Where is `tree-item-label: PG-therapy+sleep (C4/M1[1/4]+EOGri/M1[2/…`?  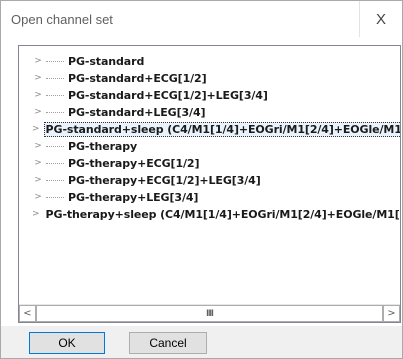
tree-item-label: PG-therapy+sleep (C4/M1[1/4]+EOGri/M1[2/… is located at coordinates (223, 214).